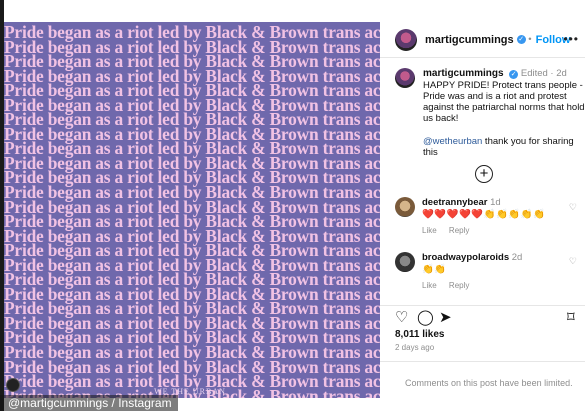 The image size is (585, 411). I want to click on author-avatar, so click(406, 39).